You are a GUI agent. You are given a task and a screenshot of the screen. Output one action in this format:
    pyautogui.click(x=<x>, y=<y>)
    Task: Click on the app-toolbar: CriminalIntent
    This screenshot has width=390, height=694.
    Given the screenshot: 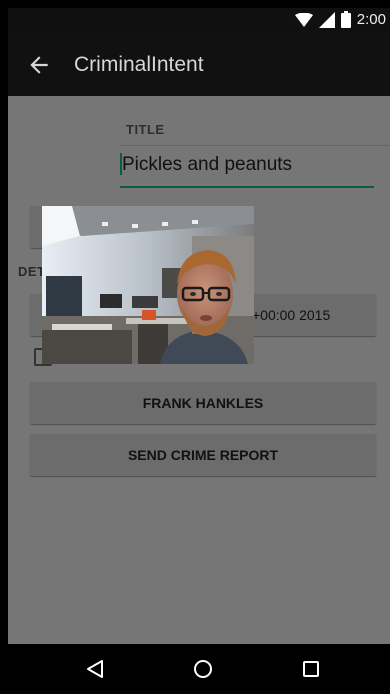 What is the action you would take?
    pyautogui.click(x=199, y=65)
    